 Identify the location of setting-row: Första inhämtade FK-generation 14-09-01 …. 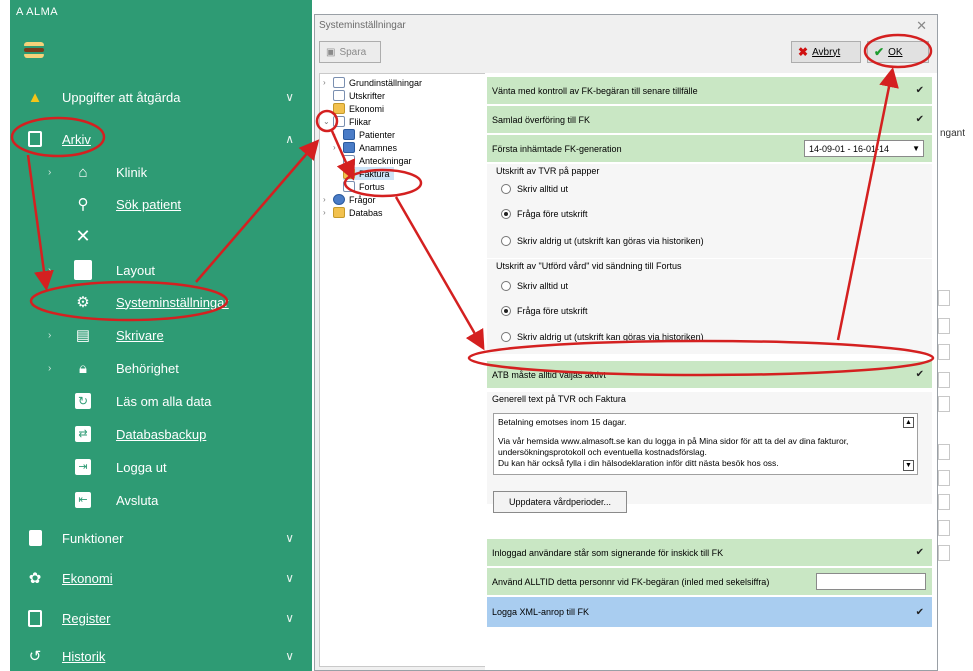
(709, 149).